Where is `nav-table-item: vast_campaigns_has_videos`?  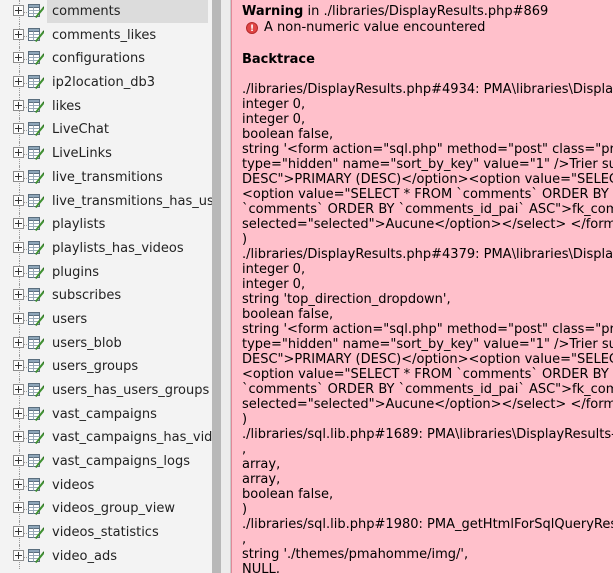 nav-table-item: vast_campaigns_has_videos is located at coordinates (106, 438).